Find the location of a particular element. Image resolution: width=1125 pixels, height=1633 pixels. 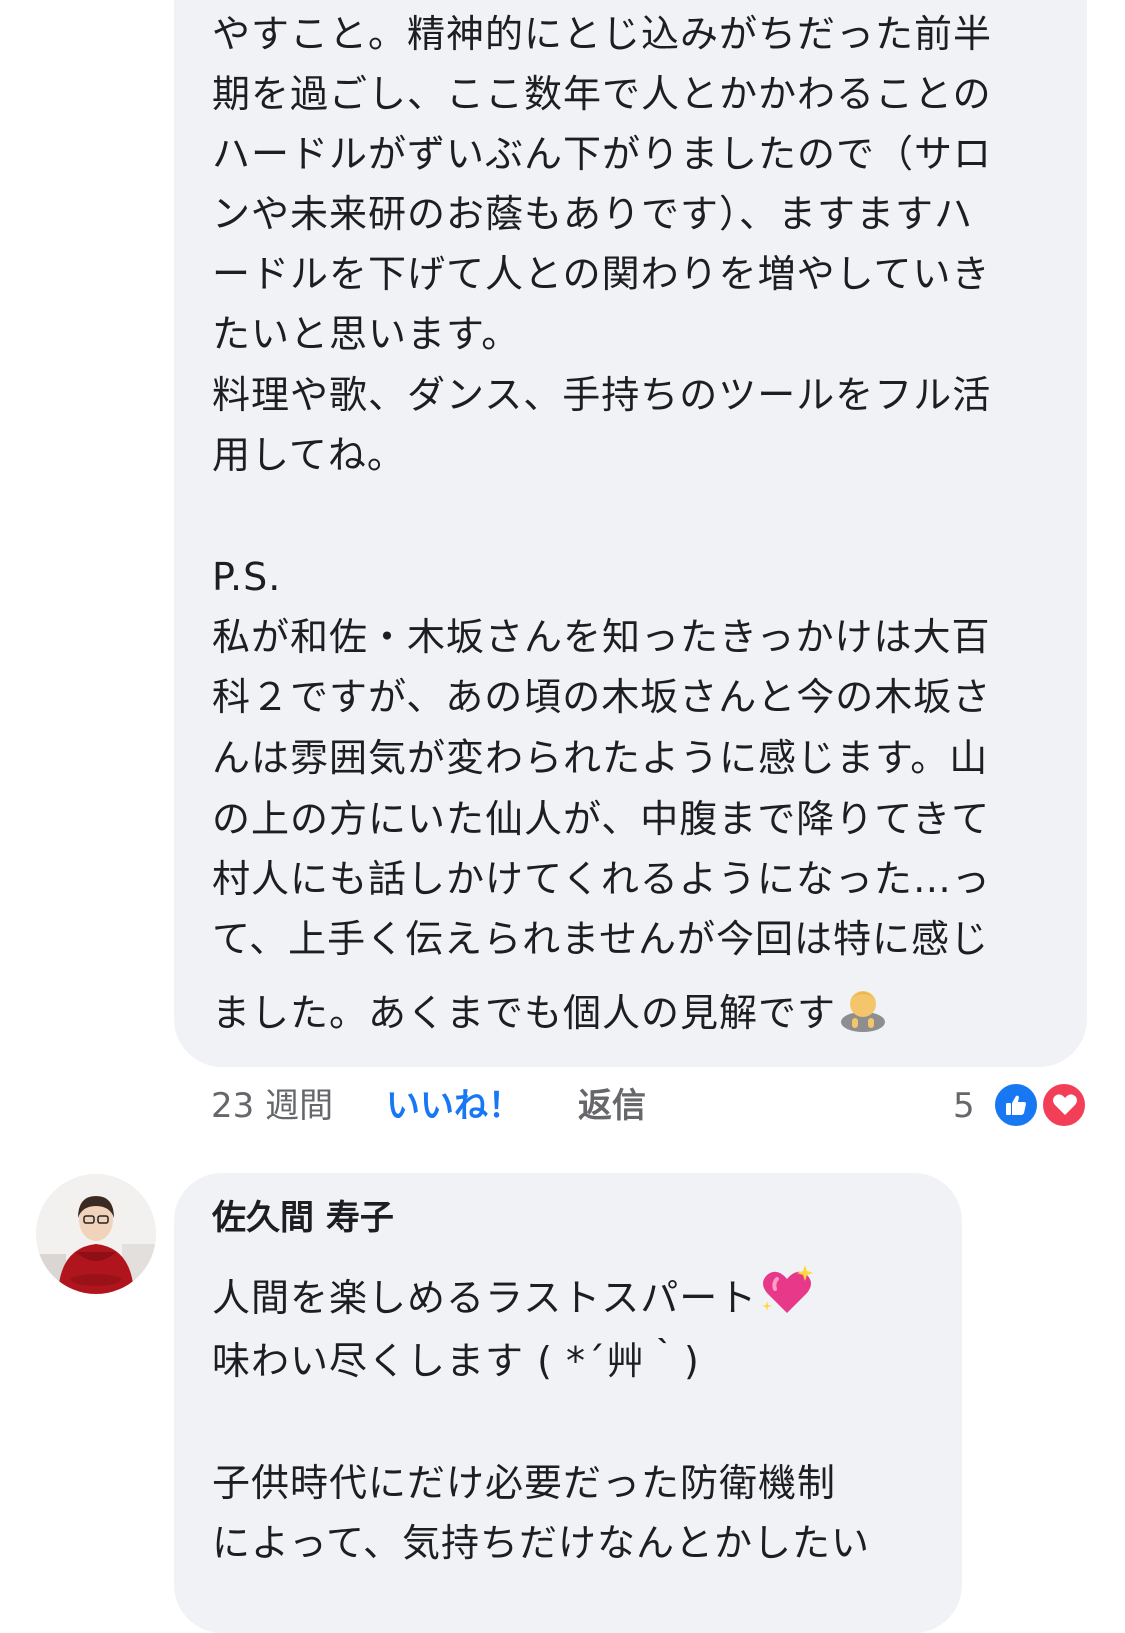

comment-timestamp: 23 週間 is located at coordinates (272, 1106).